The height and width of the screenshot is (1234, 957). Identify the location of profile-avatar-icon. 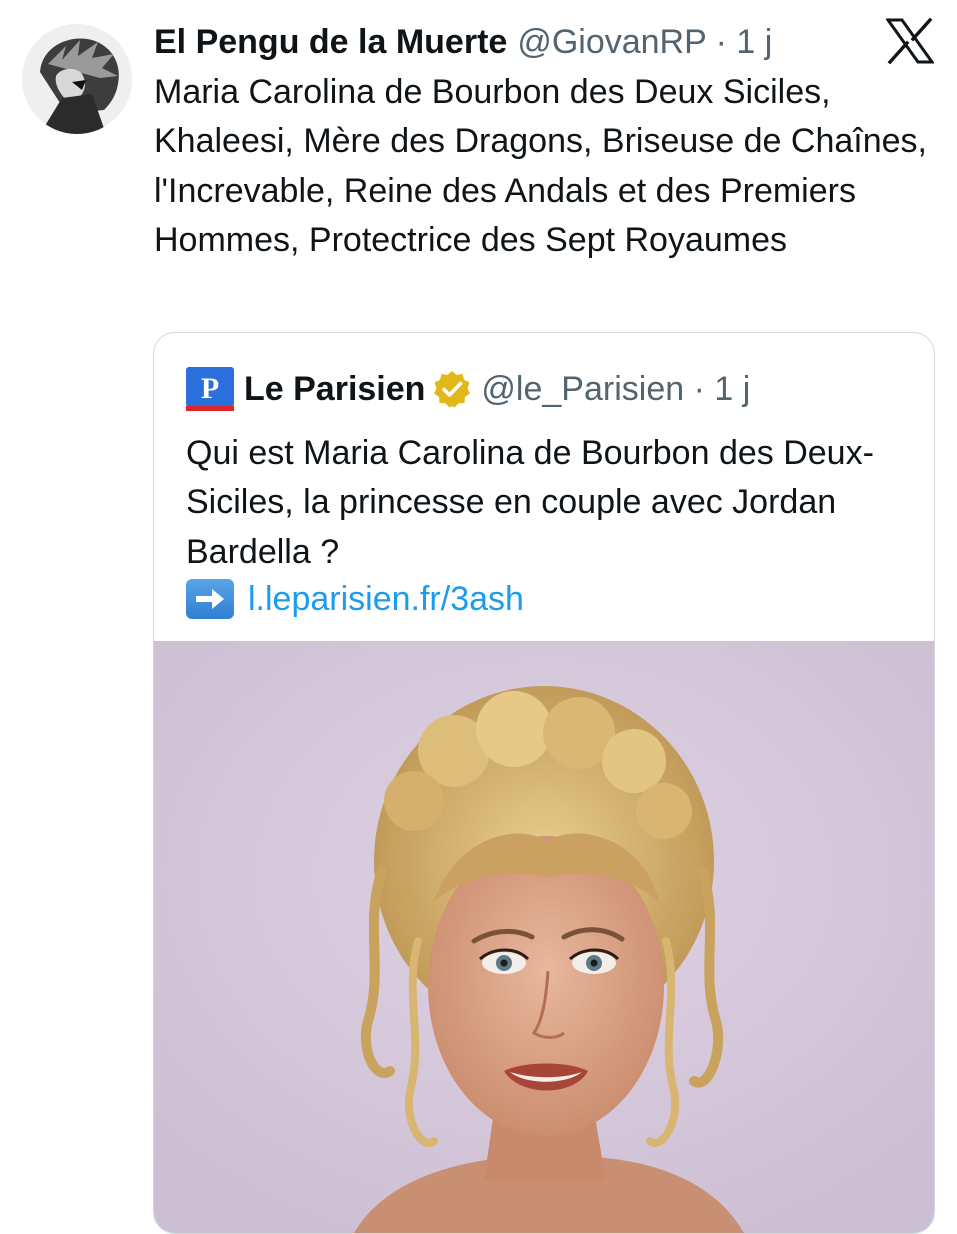
(77, 79).